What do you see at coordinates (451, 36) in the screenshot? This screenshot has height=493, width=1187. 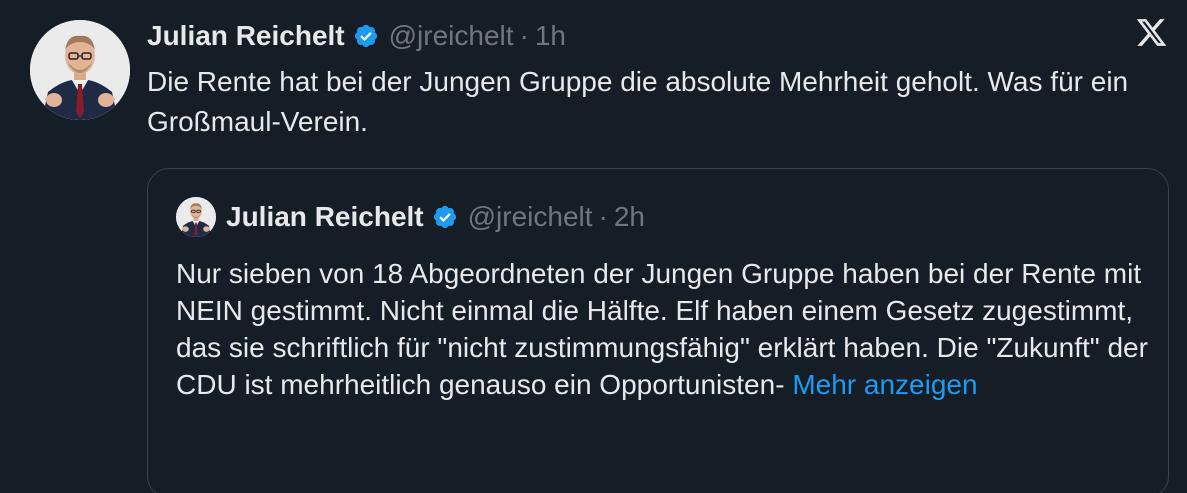 I see `author-handle: @jreichelt` at bounding box center [451, 36].